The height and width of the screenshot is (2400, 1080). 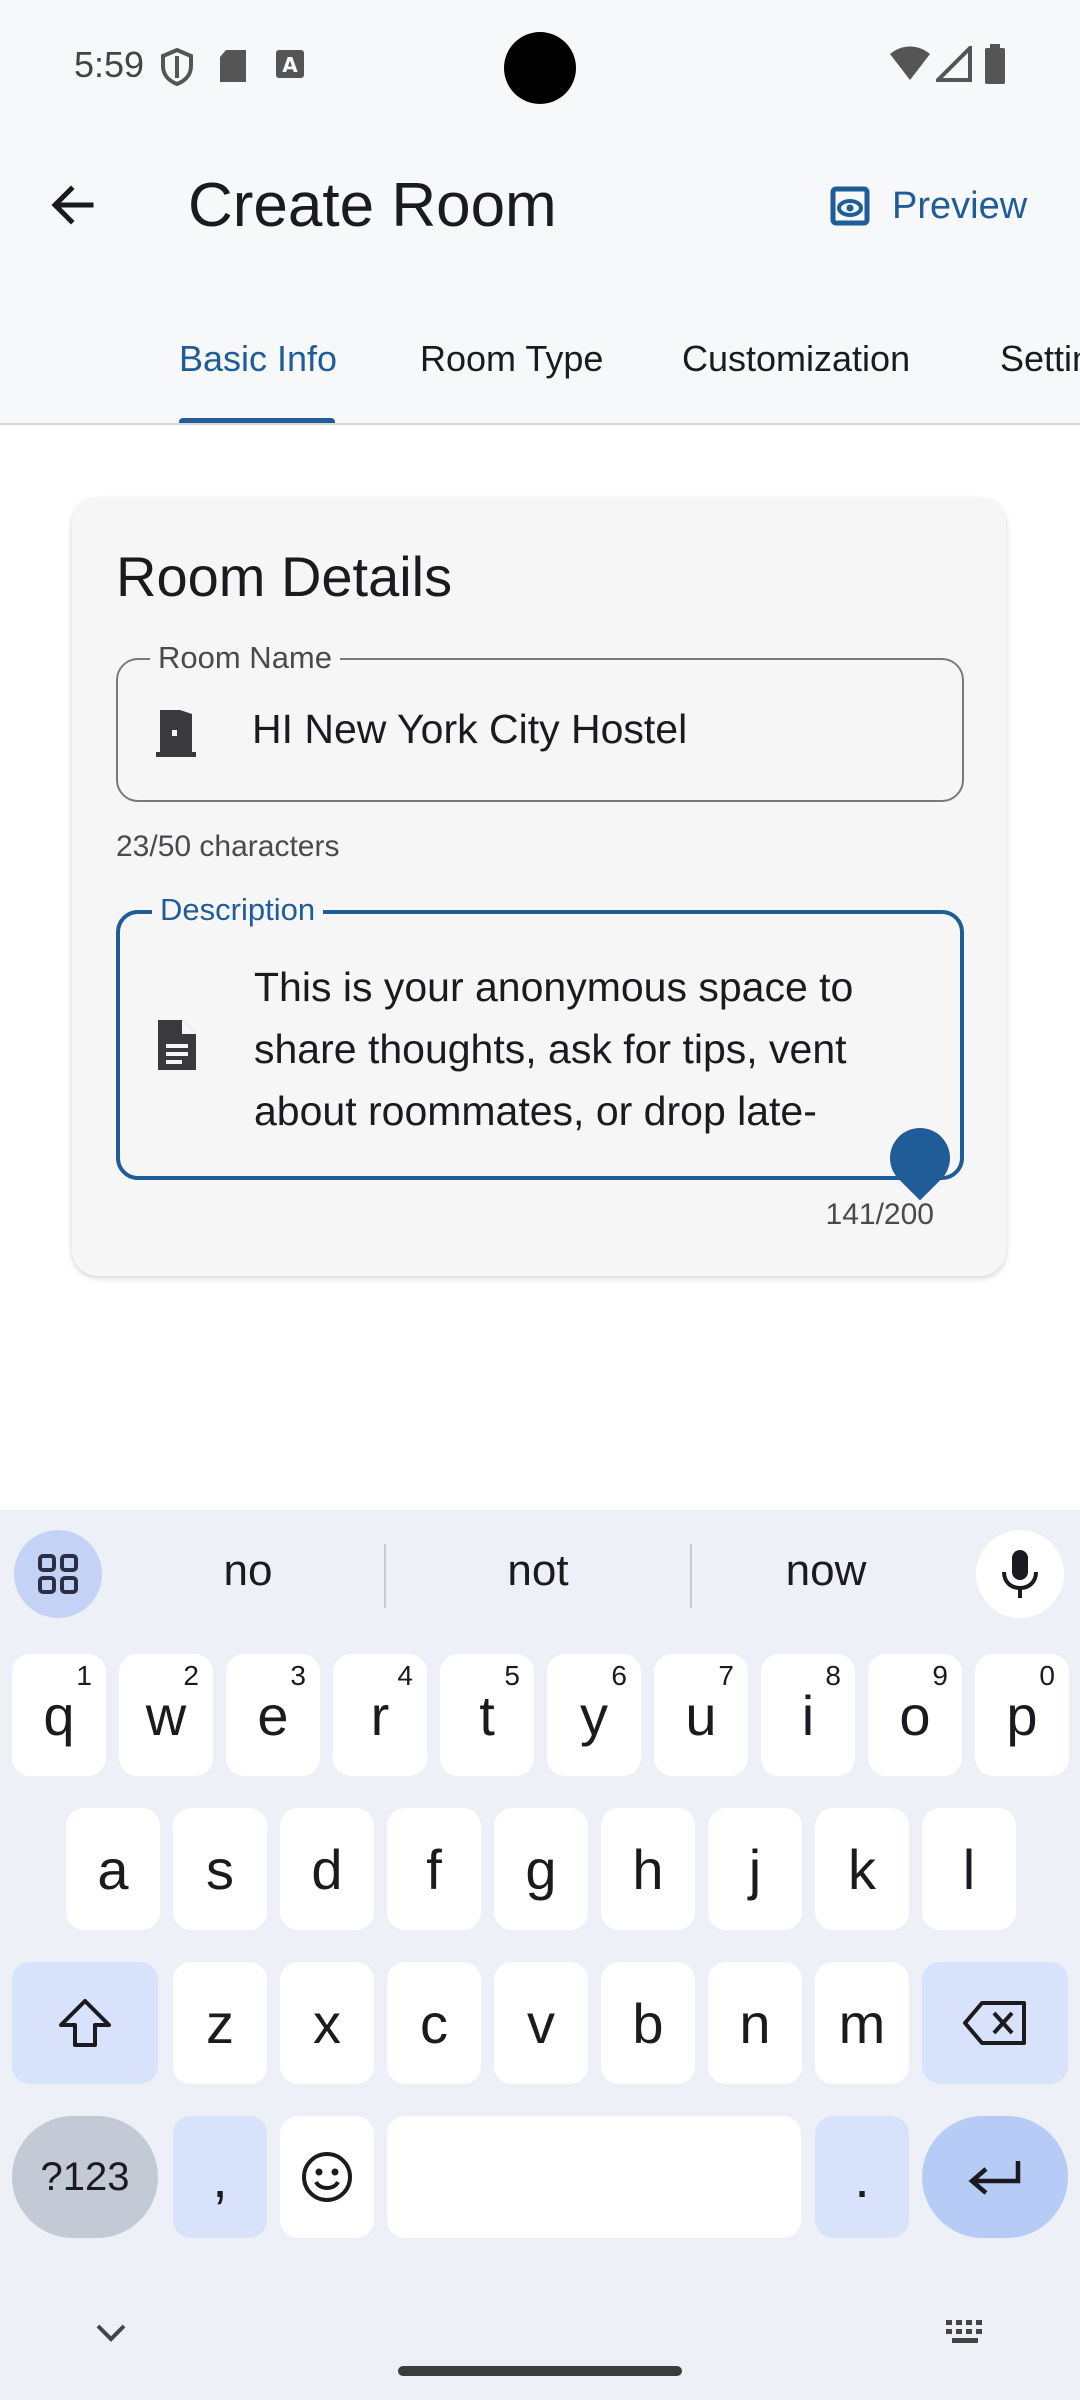 I want to click on key-g: g, so click(x=541, y=1869).